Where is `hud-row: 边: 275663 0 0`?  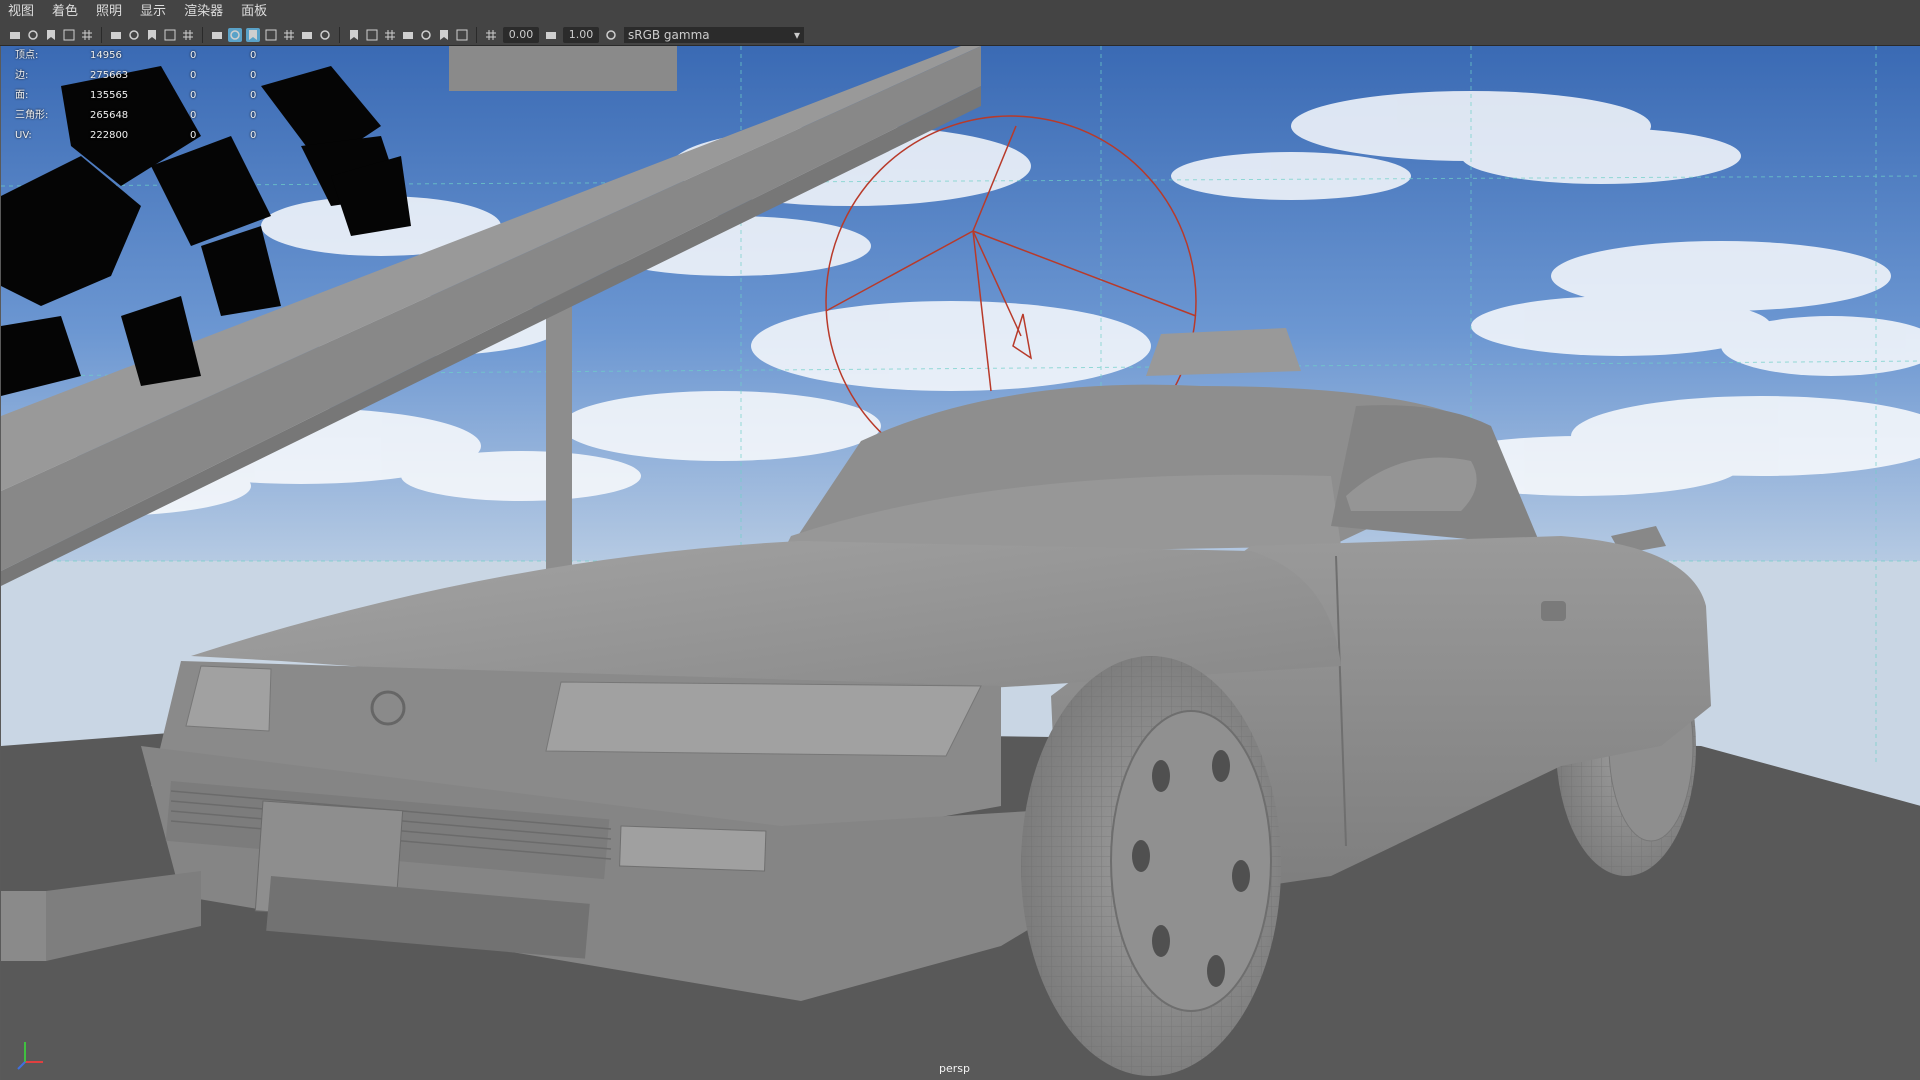
hud-row: 边: 275663 0 0 is located at coordinates (152, 76).